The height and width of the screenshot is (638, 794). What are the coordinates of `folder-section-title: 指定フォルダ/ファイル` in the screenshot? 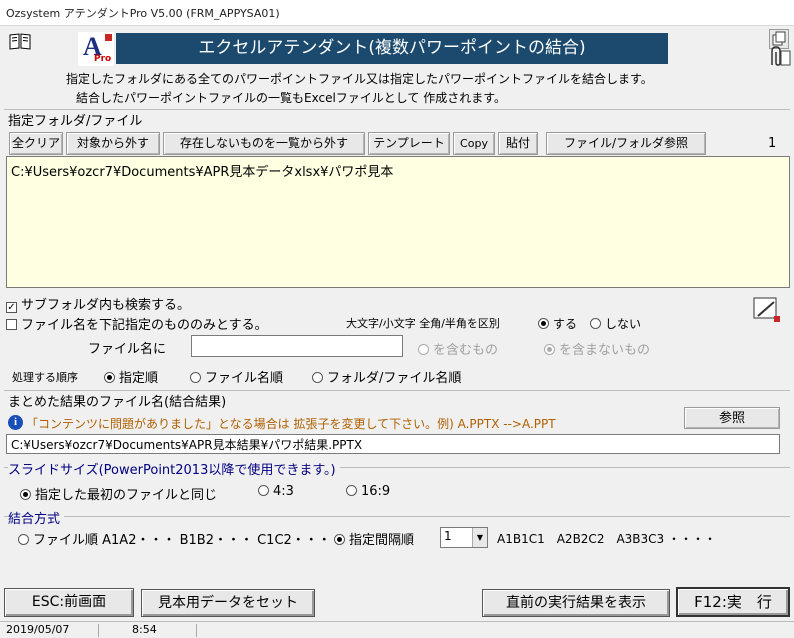 It's located at (75, 121).